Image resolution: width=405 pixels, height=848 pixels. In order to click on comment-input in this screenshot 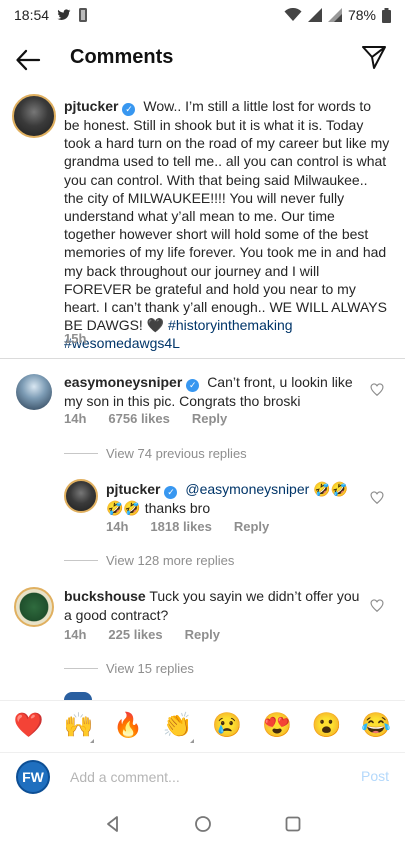, I will do `click(200, 777)`.